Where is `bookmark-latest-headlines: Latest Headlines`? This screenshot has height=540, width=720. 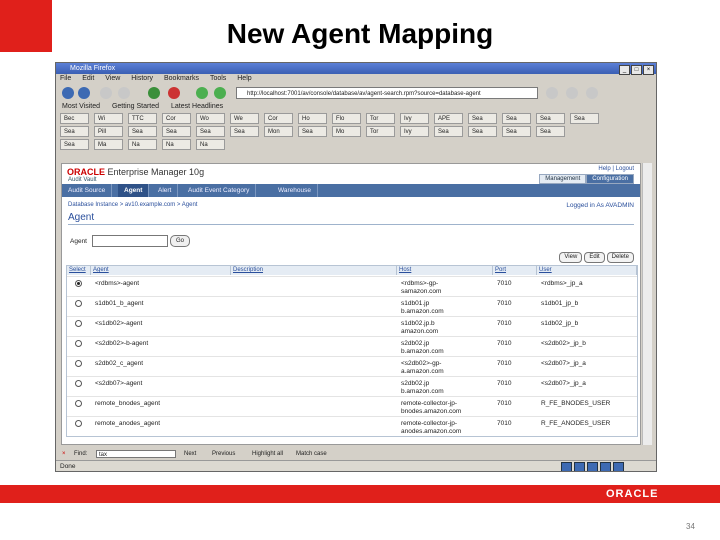
bookmark-latest-headlines: Latest Headlines is located at coordinates (197, 107).